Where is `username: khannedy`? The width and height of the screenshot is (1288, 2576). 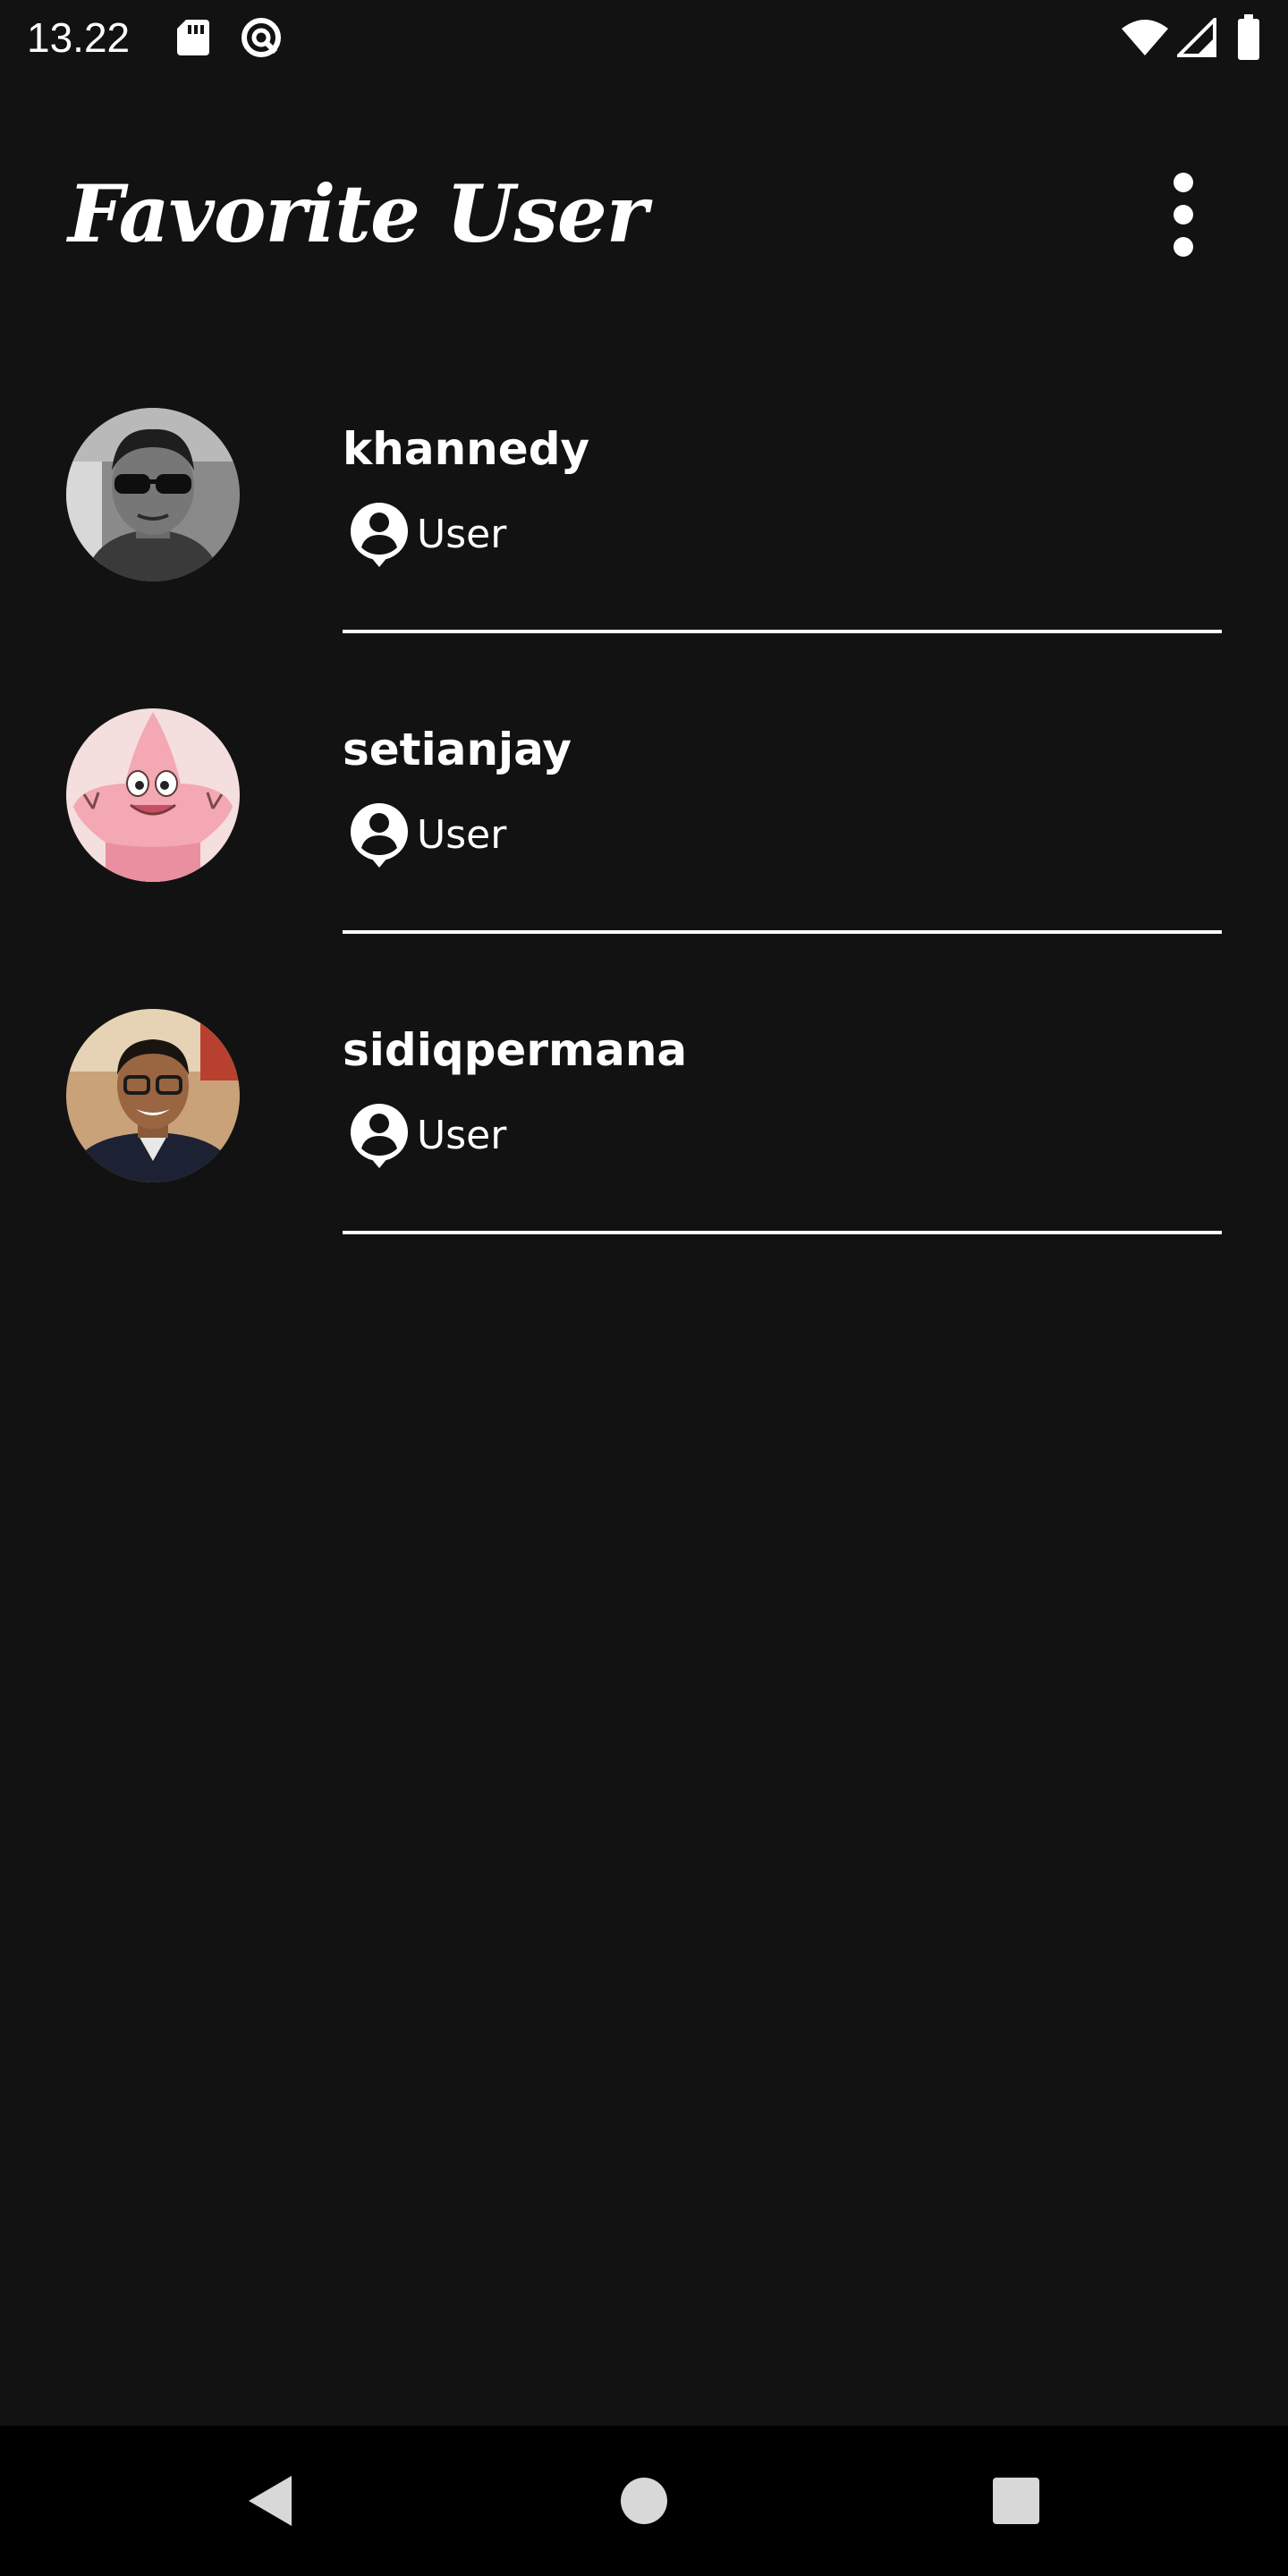 username: khannedy is located at coordinates (466, 449).